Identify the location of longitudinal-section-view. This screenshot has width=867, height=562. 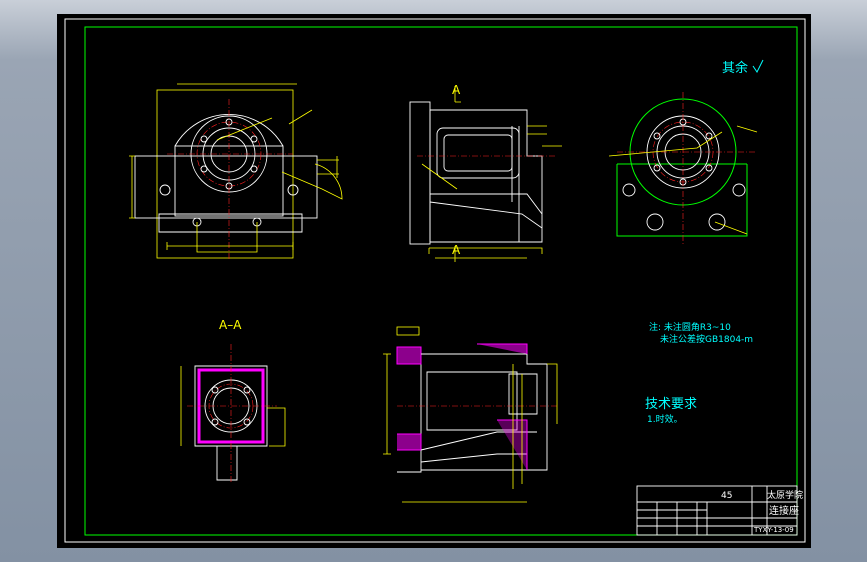
(470, 414).